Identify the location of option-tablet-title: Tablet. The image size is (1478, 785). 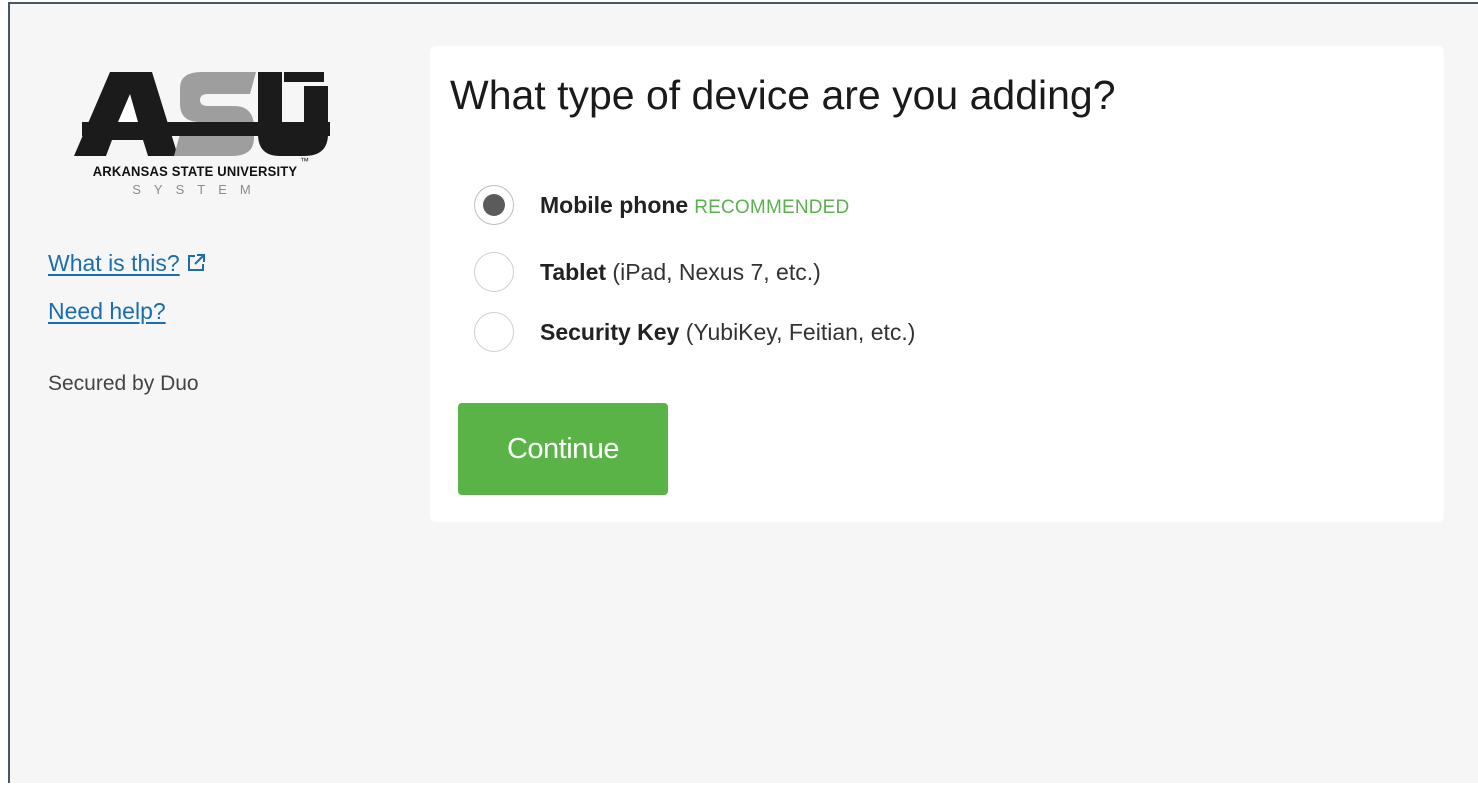
(573, 271).